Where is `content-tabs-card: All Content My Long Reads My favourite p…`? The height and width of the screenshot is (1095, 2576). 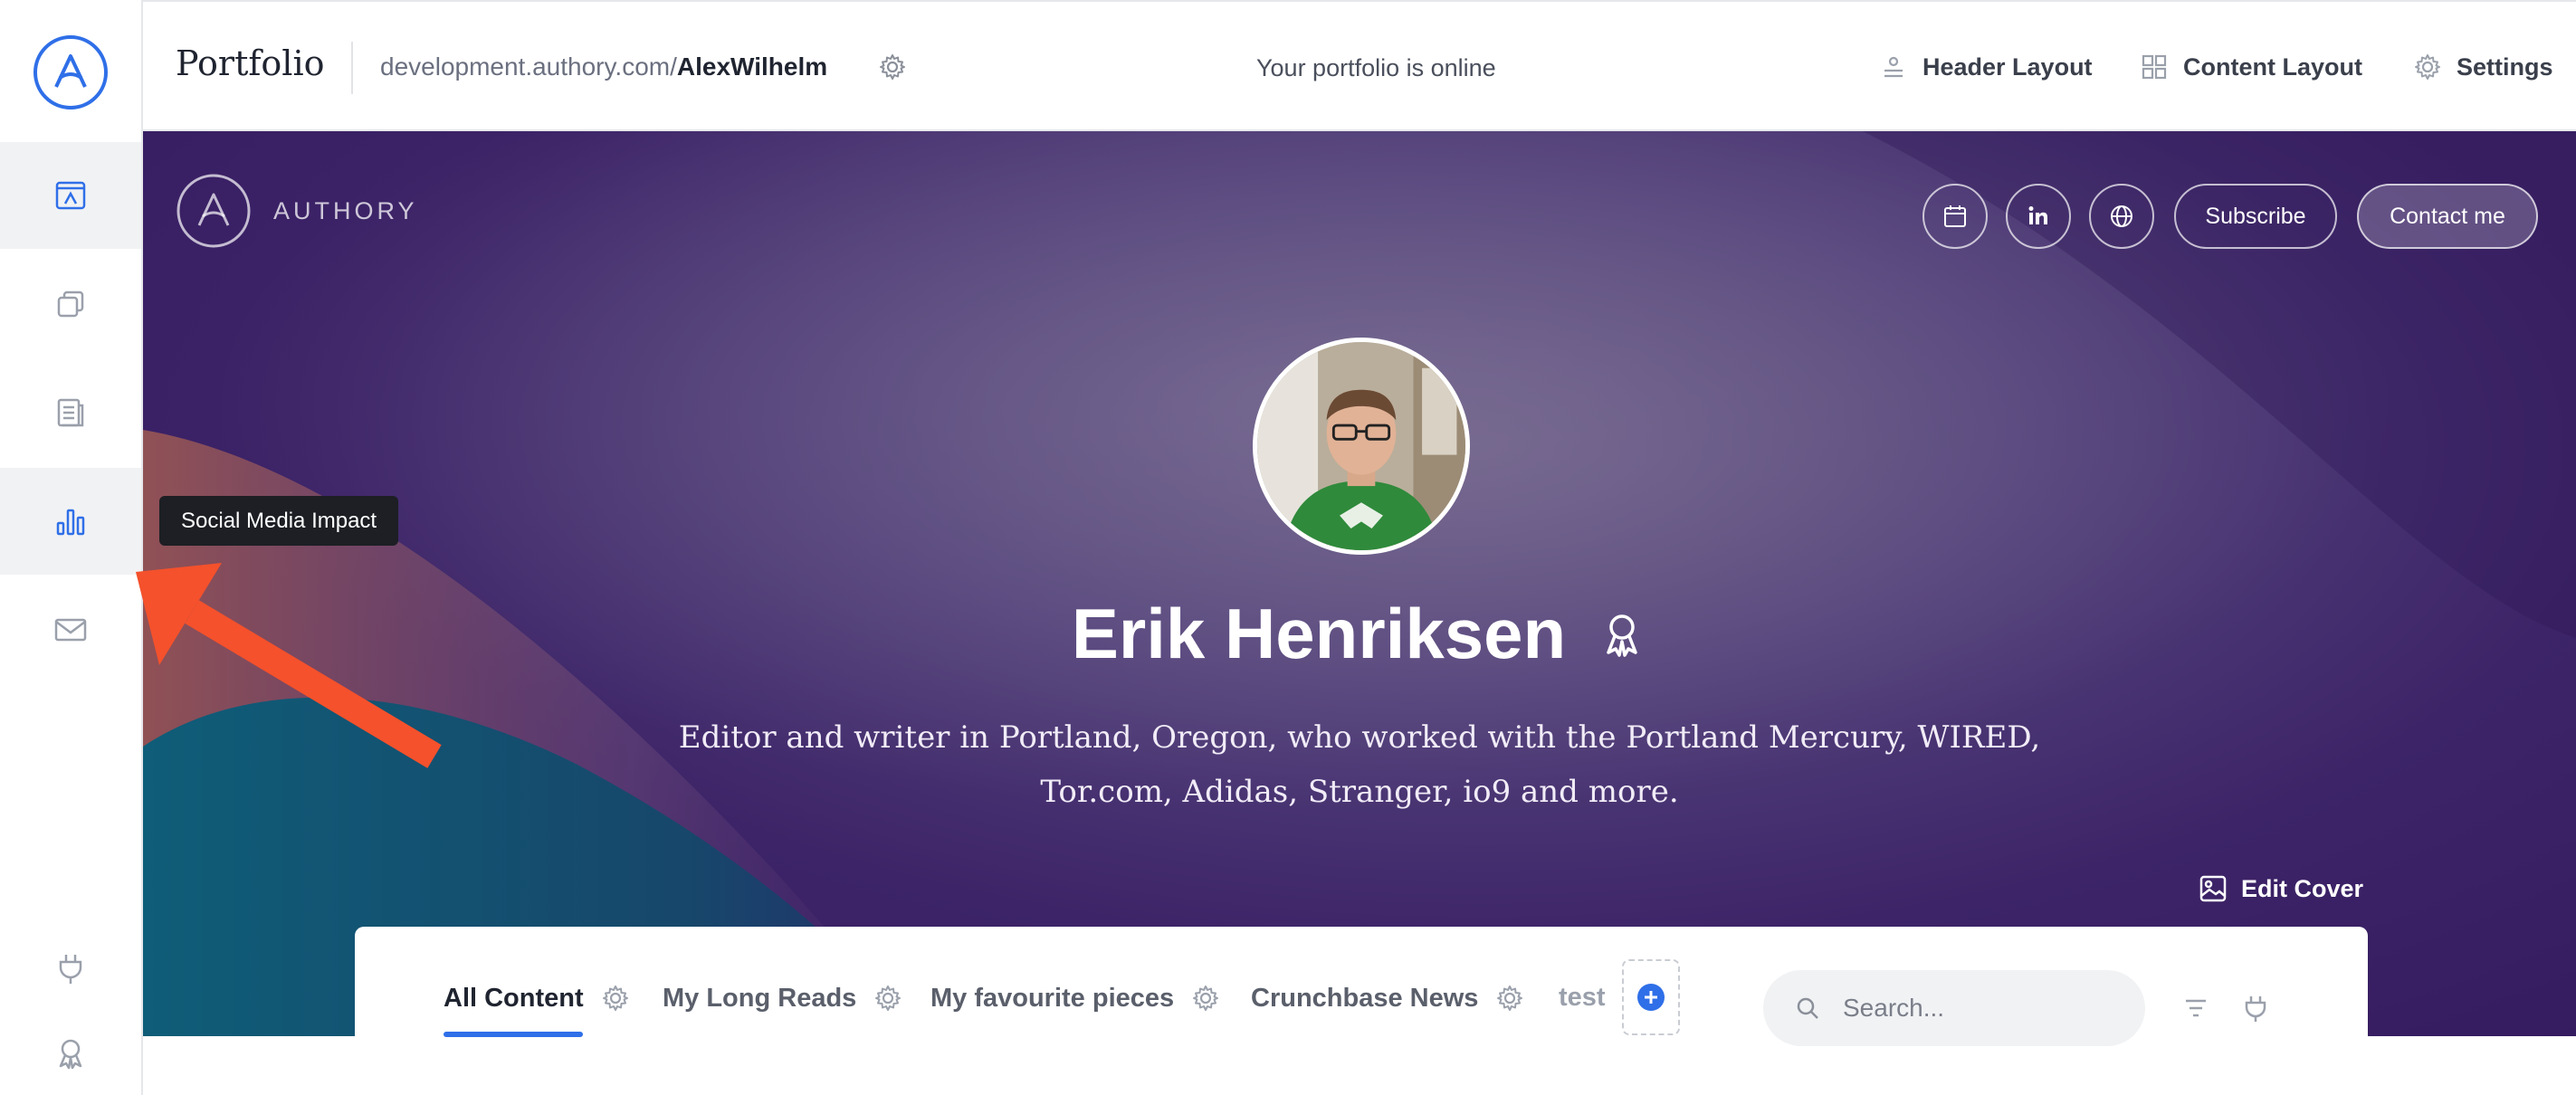 content-tabs-card: All Content My Long Reads My favourite p… is located at coordinates (1361, 1011).